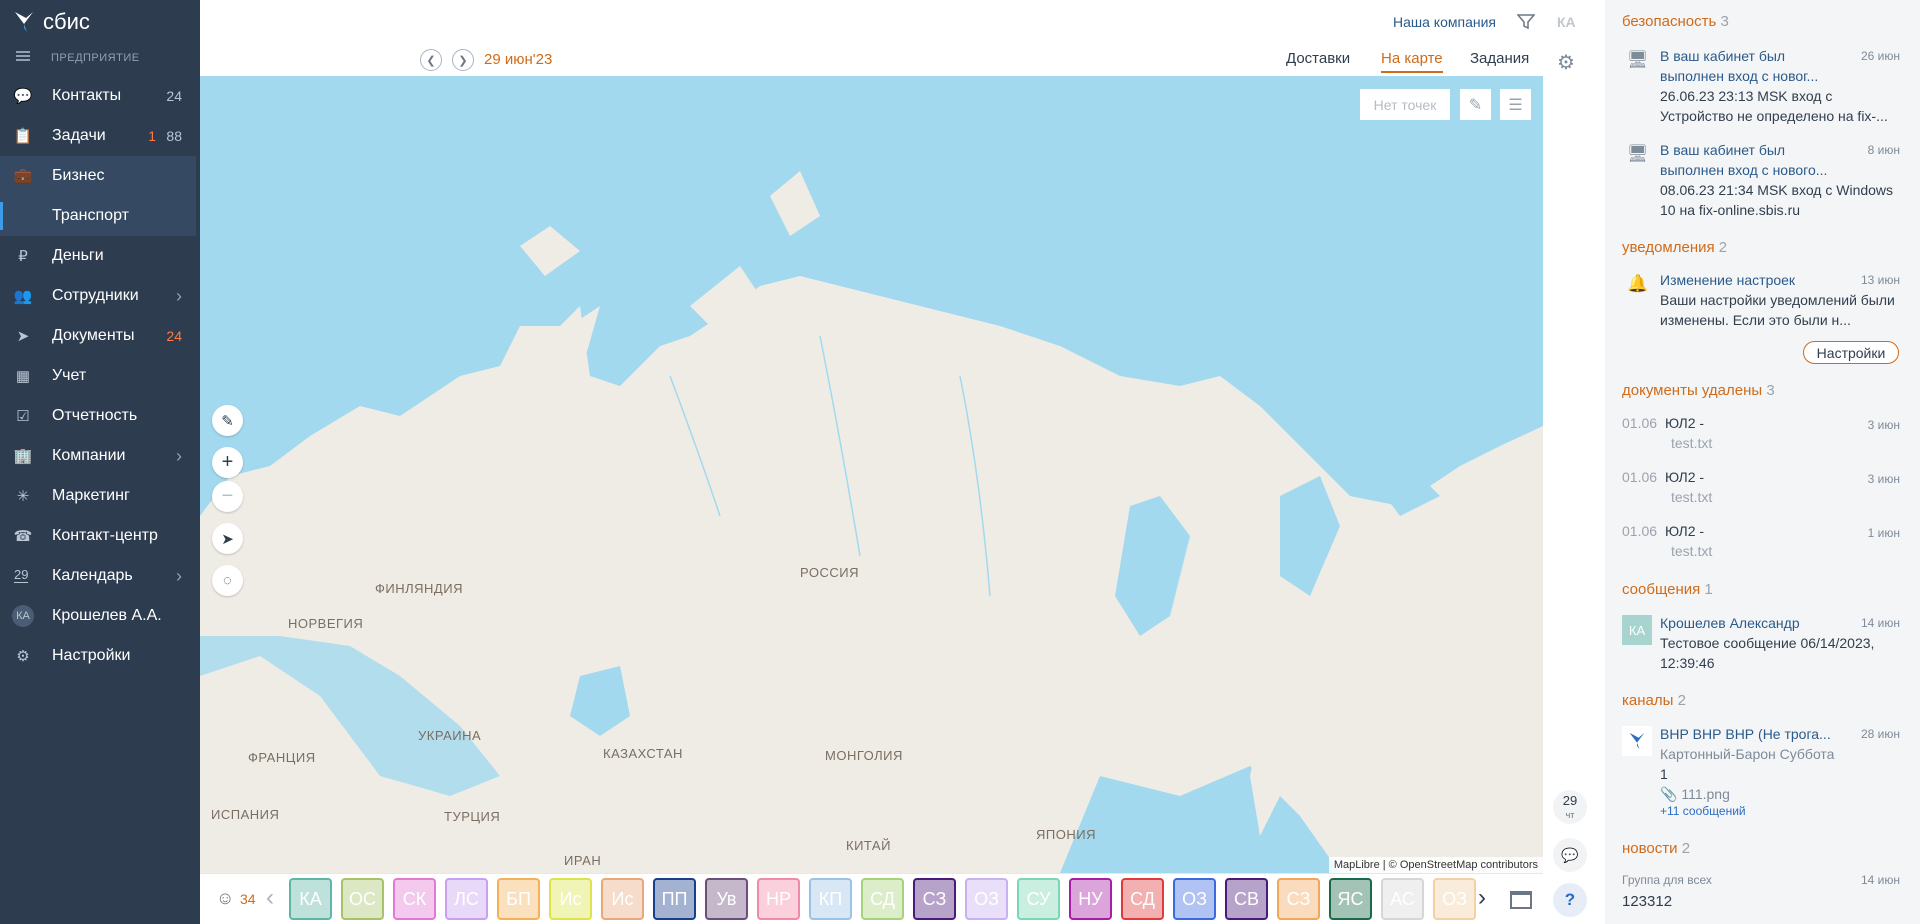 This screenshot has width=1920, height=924. Describe the element at coordinates (868, 845) in the screenshot. I see `map-label-china: КИТАЙ` at that location.